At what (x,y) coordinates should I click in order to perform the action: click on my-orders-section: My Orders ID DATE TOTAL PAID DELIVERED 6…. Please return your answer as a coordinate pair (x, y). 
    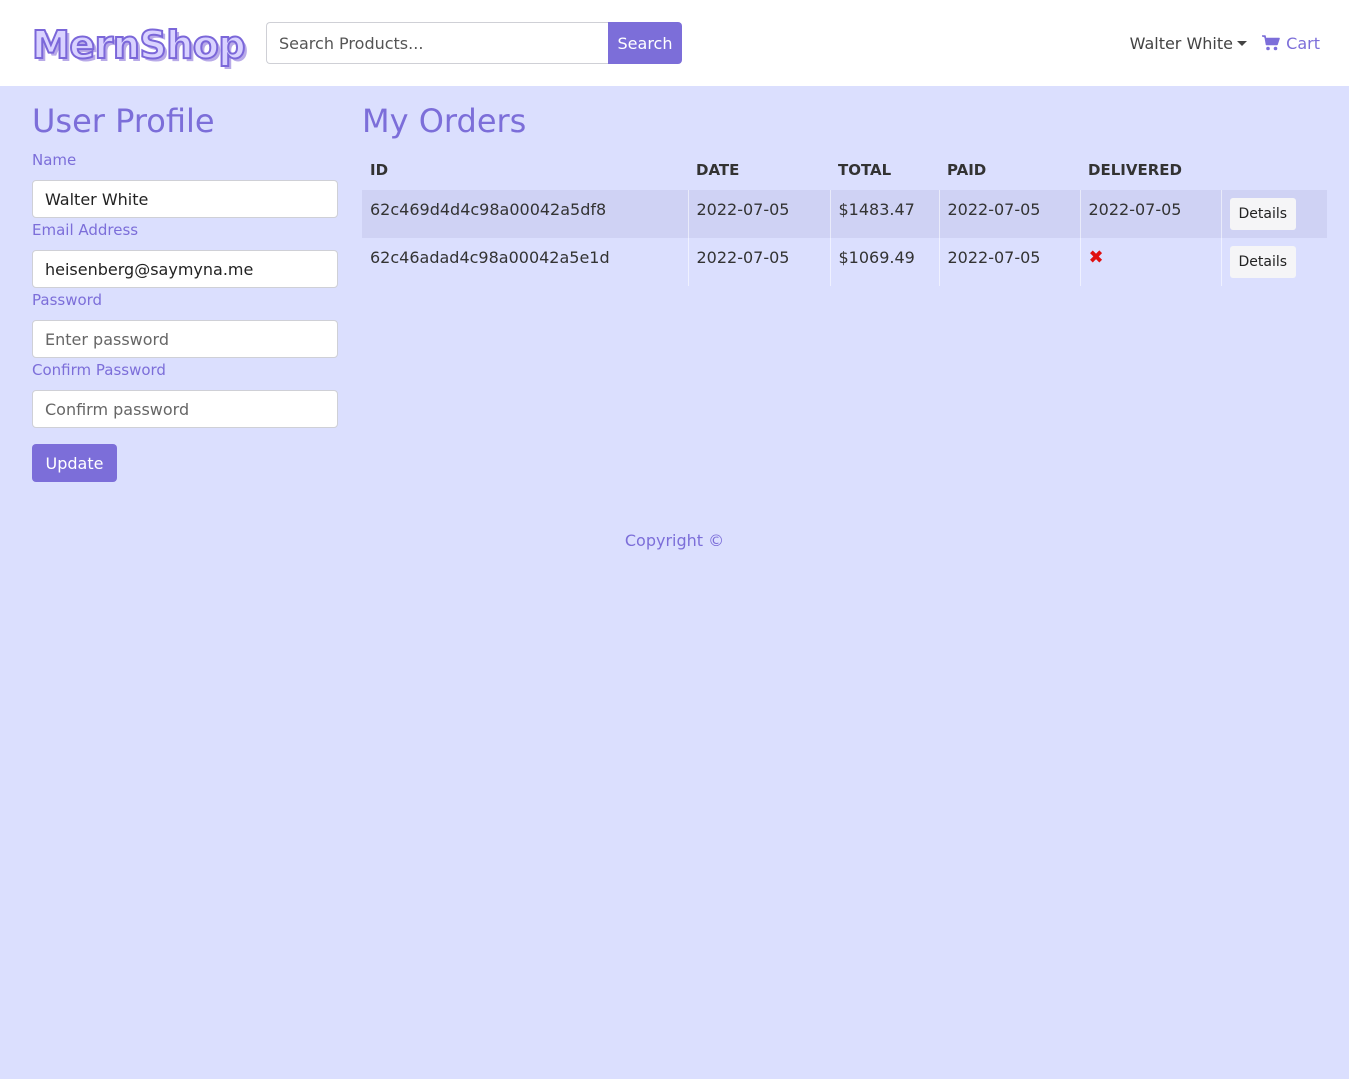
    Looking at the image, I should click on (844, 193).